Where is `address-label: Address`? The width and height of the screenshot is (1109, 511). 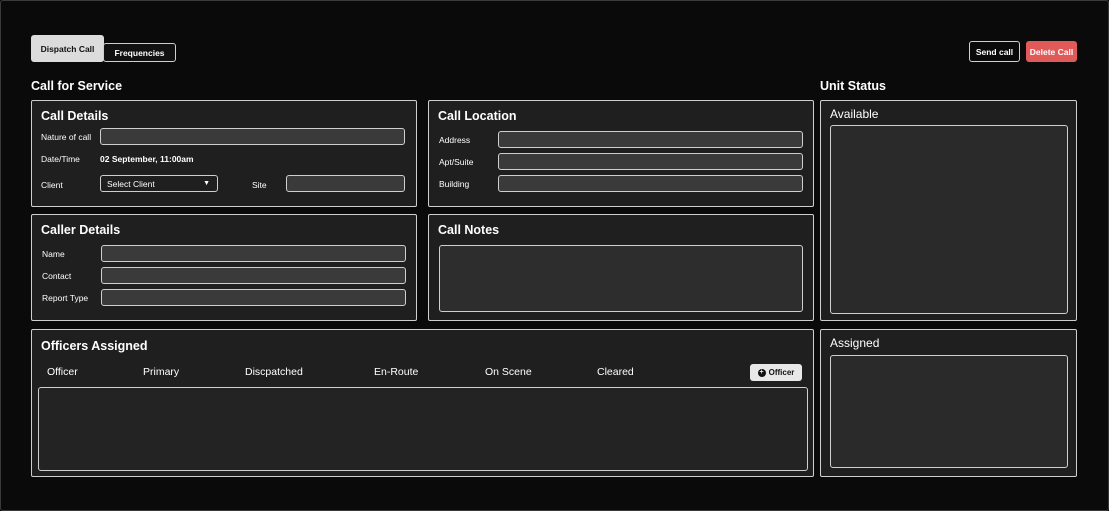 address-label: Address is located at coordinates (455, 140).